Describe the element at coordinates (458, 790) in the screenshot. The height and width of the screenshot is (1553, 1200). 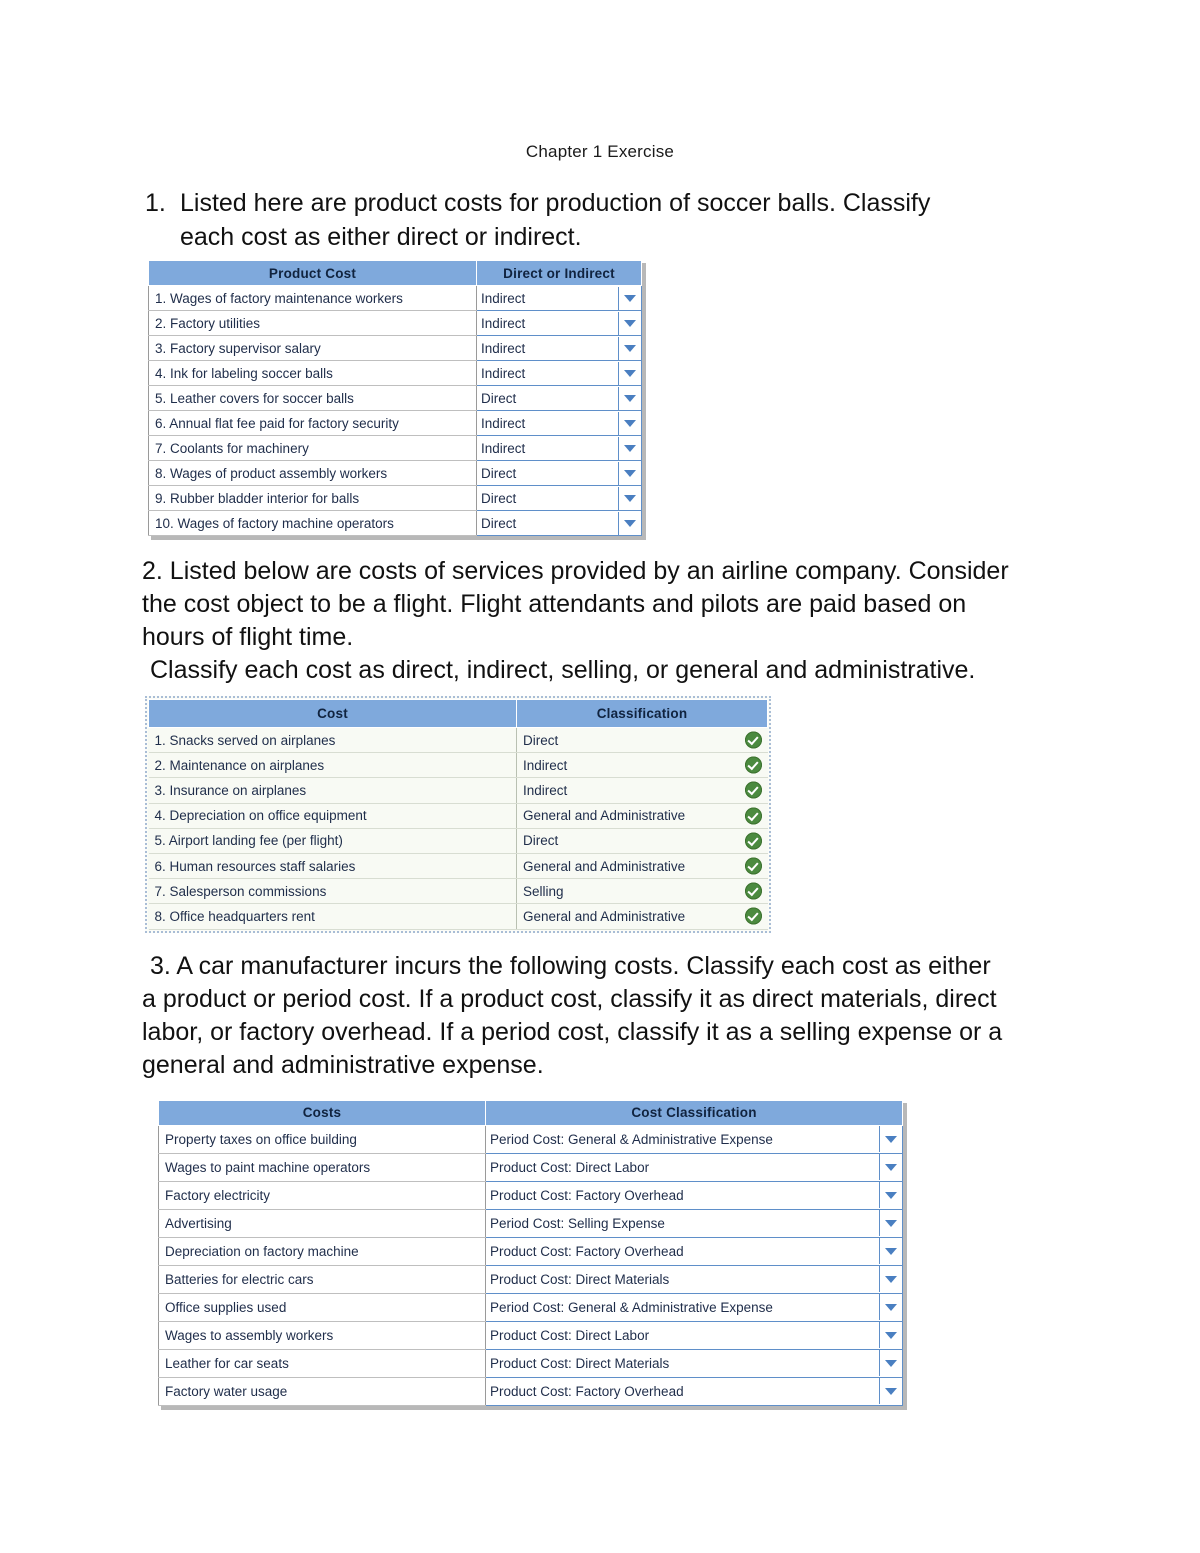
I see `table-row: 3. Insurance on airplanes Indirect` at that location.